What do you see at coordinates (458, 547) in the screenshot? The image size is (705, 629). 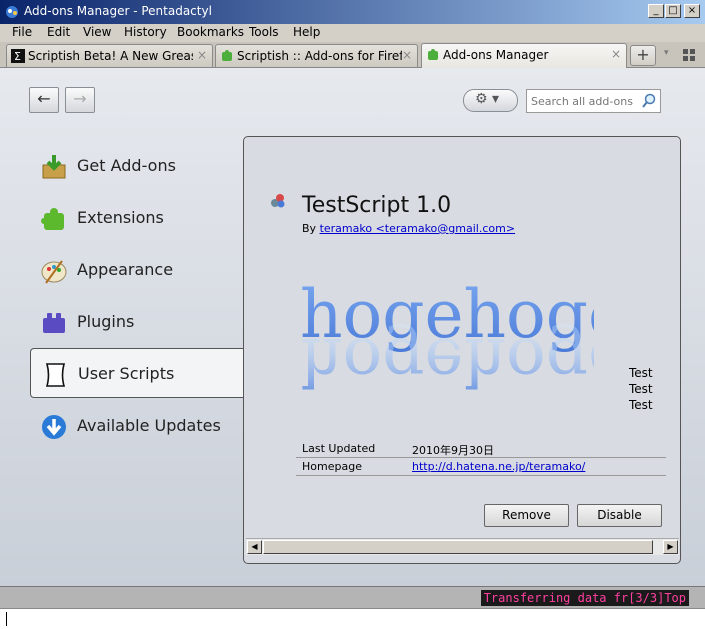 I see `scrollbar-thumb` at bounding box center [458, 547].